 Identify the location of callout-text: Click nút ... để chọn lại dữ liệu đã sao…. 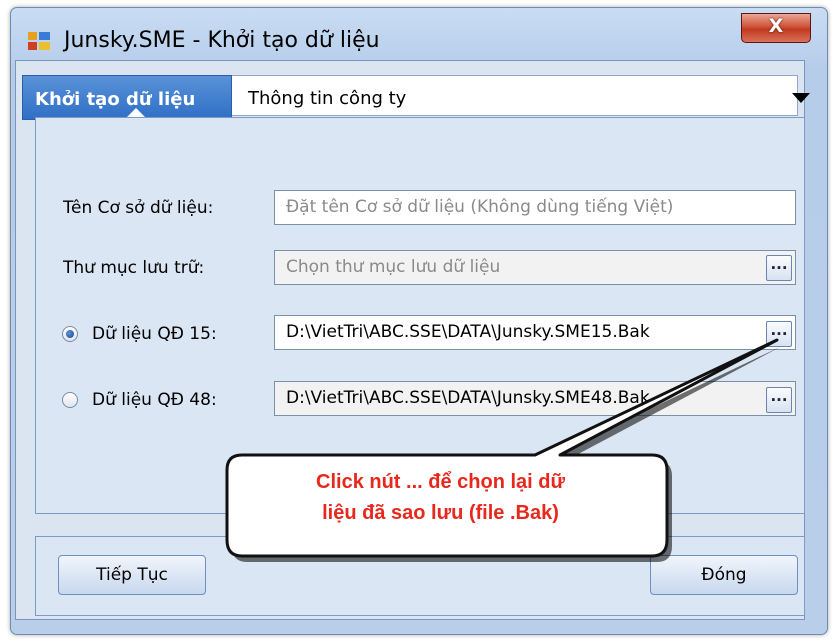
(440, 498).